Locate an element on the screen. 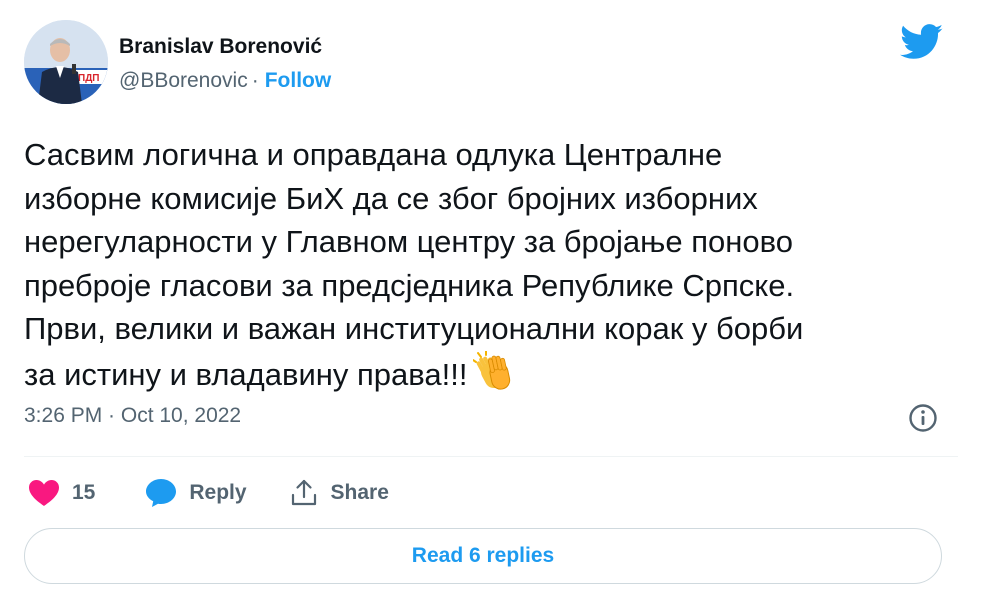 The image size is (982, 600). share-button: Share is located at coordinates (339, 493).